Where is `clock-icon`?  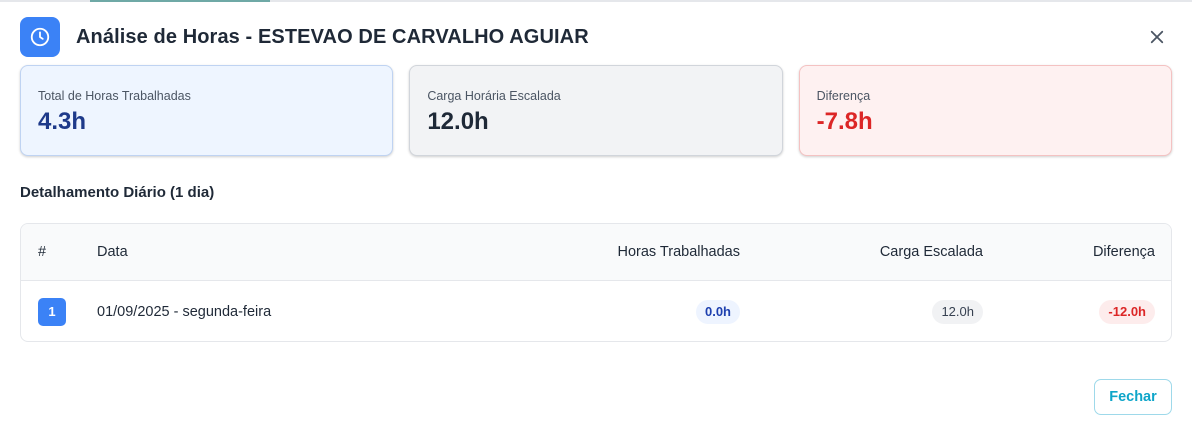
clock-icon is located at coordinates (40, 37).